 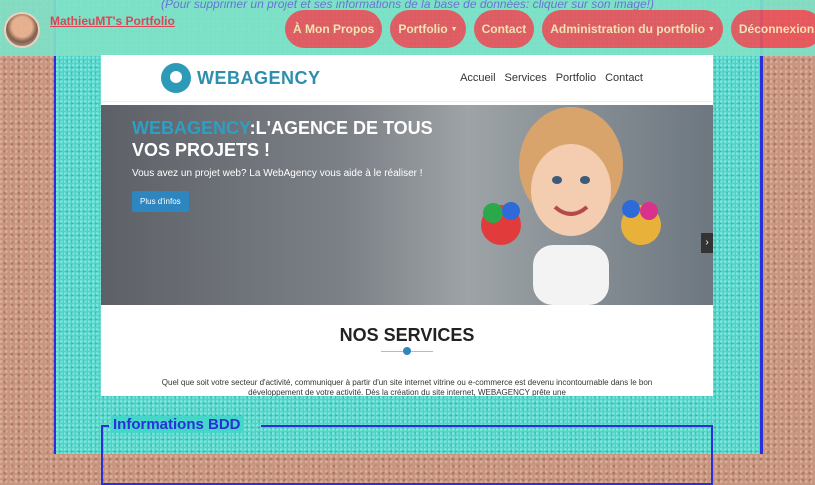 What do you see at coordinates (176, 78) in the screenshot?
I see `logo-icon` at bounding box center [176, 78].